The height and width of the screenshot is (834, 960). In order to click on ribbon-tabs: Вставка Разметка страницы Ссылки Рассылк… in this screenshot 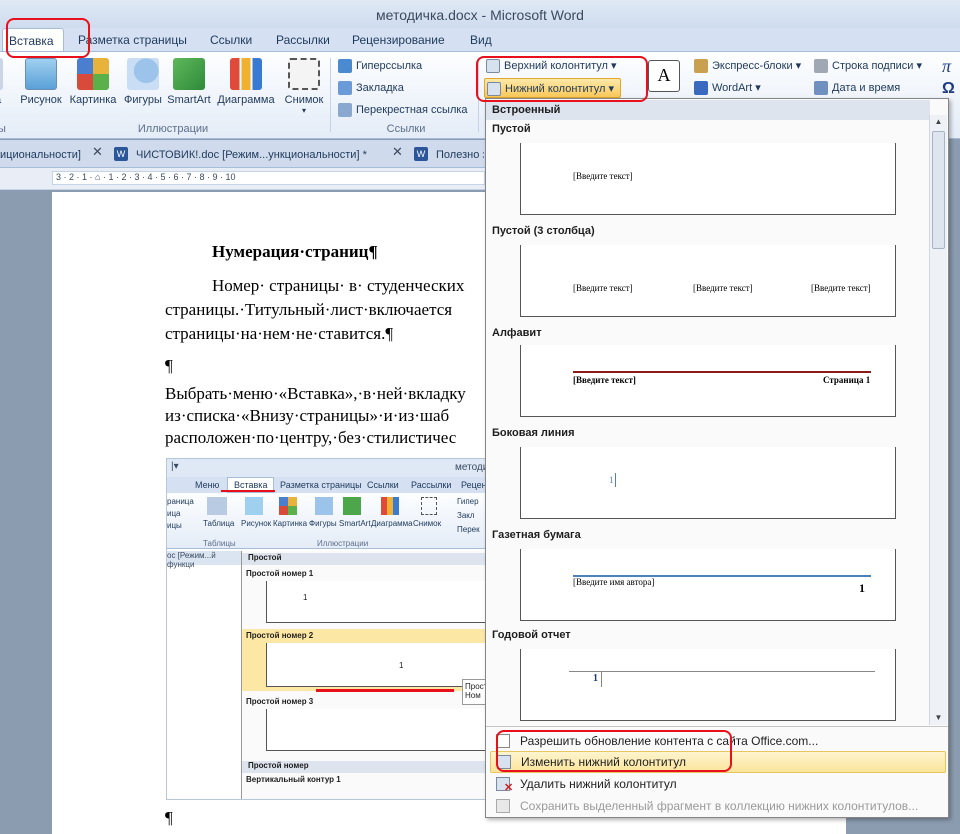, I will do `click(480, 40)`.